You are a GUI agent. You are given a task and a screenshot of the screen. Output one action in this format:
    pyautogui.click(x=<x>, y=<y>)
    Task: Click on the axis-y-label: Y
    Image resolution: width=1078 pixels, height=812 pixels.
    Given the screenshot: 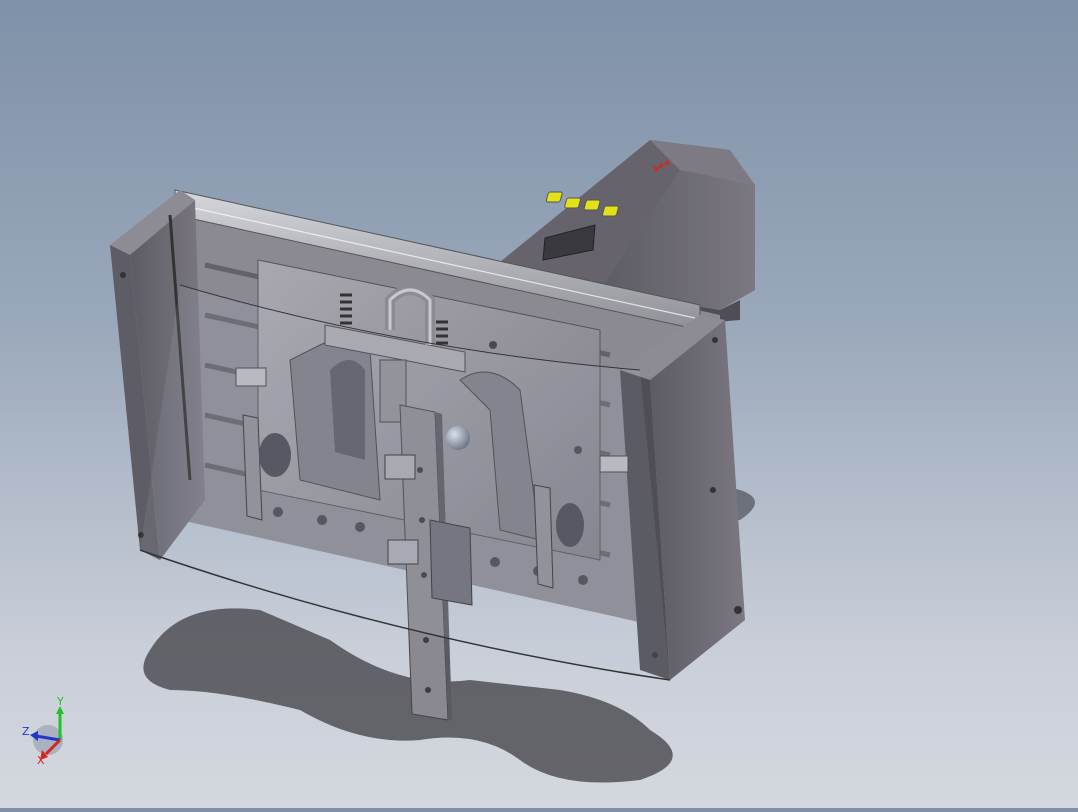 What is the action you would take?
    pyautogui.click(x=60, y=701)
    